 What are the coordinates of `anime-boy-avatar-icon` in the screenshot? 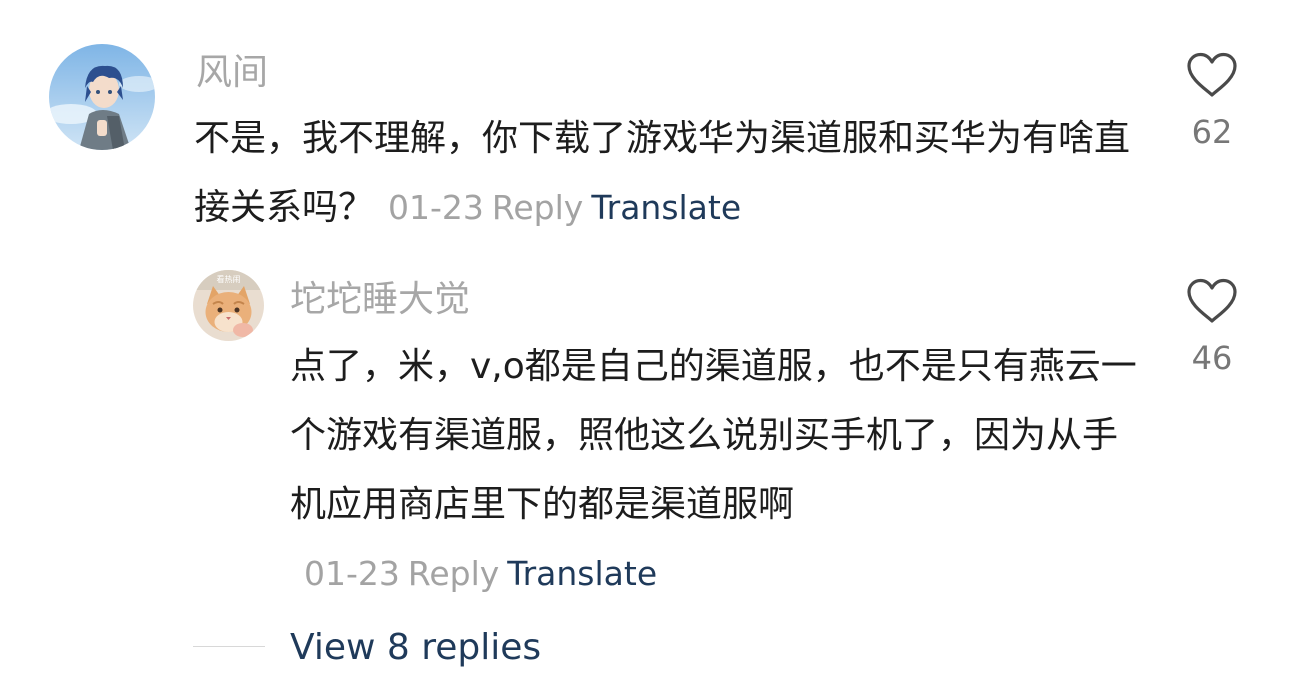 It's located at (102, 97).